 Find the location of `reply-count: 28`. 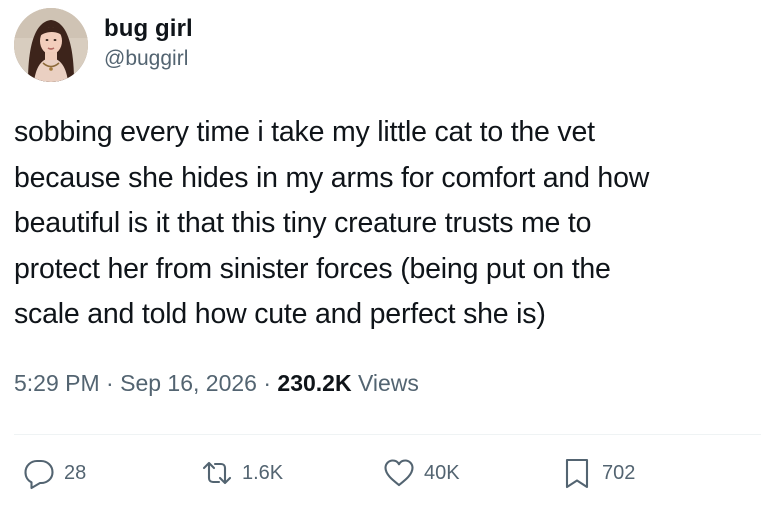

reply-count: 28 is located at coordinates (75, 473).